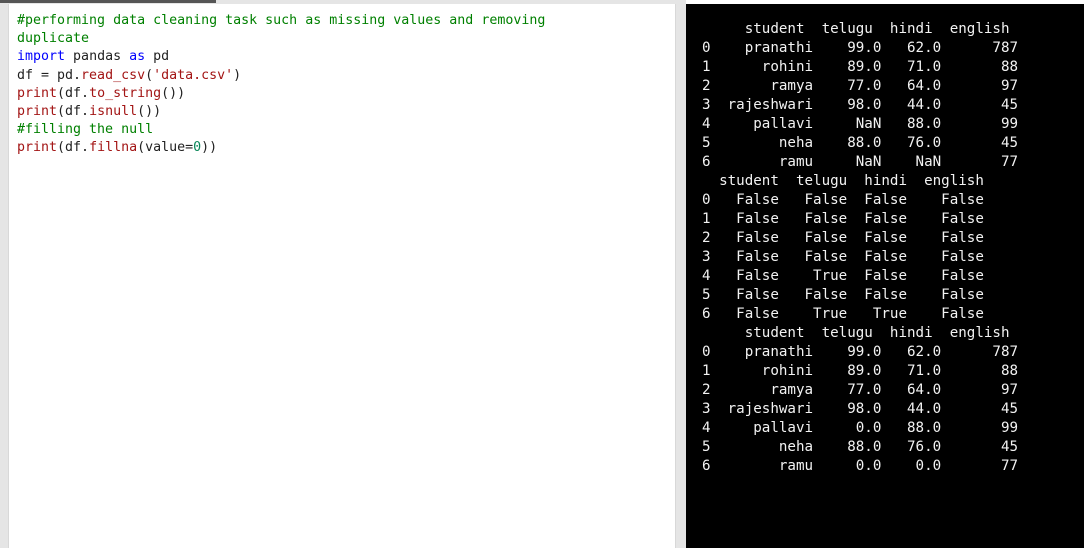 The width and height of the screenshot is (1084, 548). I want to click on code-token: pd, so click(157, 57).